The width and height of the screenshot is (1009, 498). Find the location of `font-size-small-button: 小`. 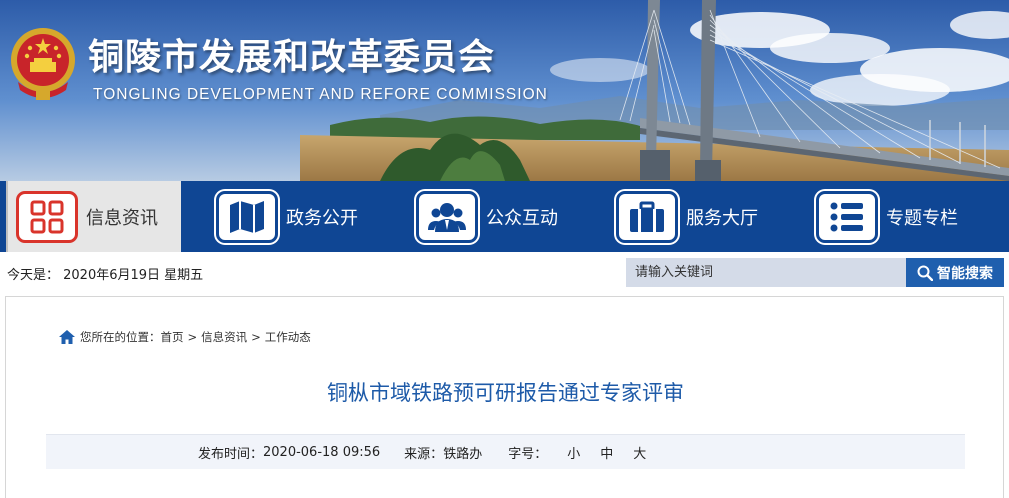

font-size-small-button: 小 is located at coordinates (573, 452).